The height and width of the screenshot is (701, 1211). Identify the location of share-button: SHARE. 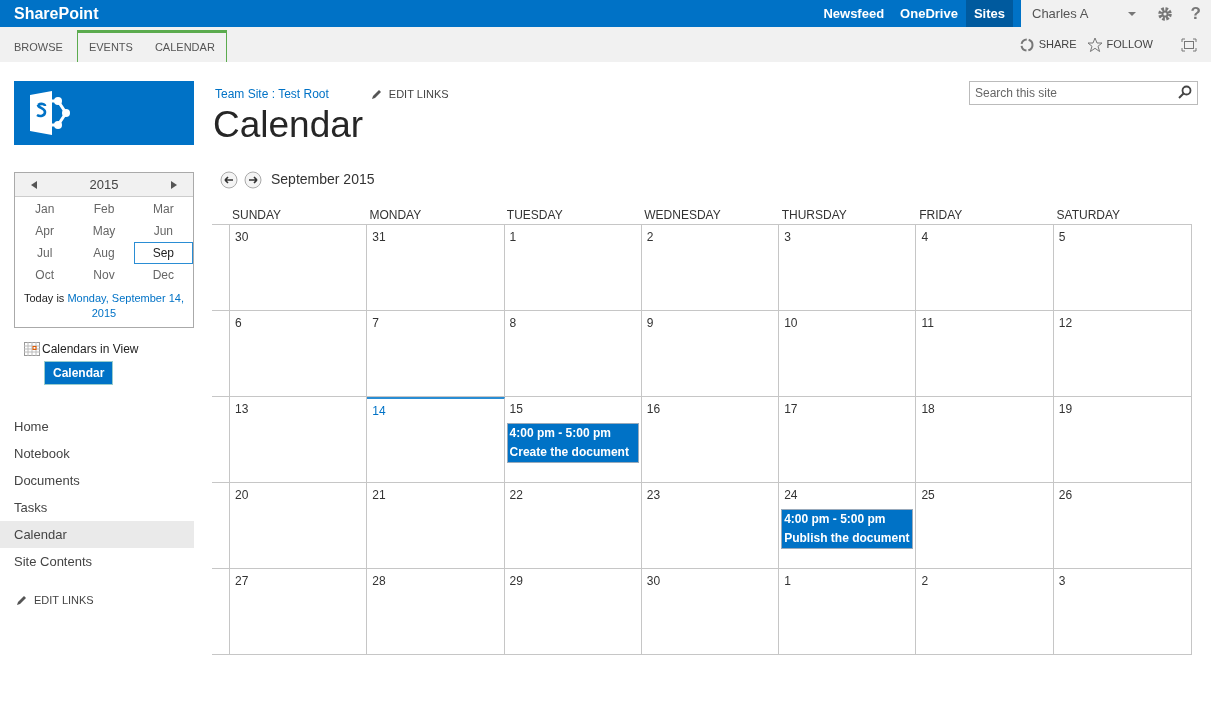
(1047, 44).